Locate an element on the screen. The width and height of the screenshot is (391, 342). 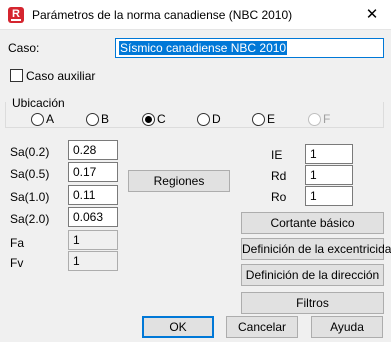
caso-auxiliar-checkbox is located at coordinates (16, 75).